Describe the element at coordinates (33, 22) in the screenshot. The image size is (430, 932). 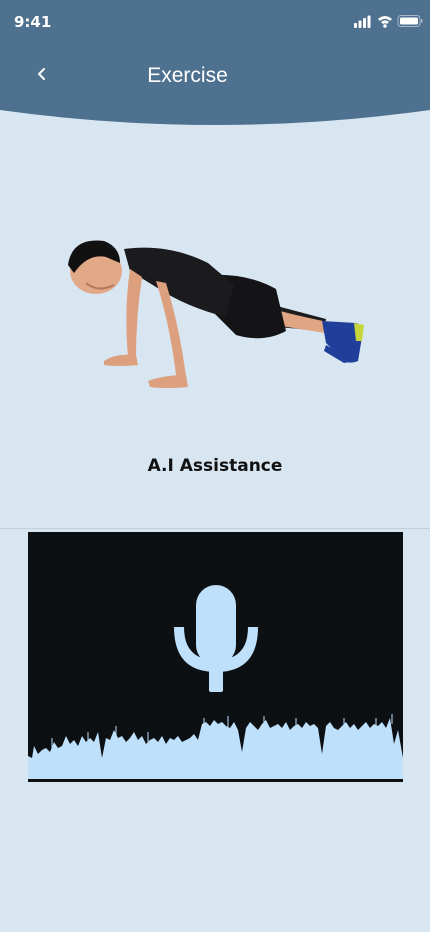
I see `status-time: 9:41` at that location.